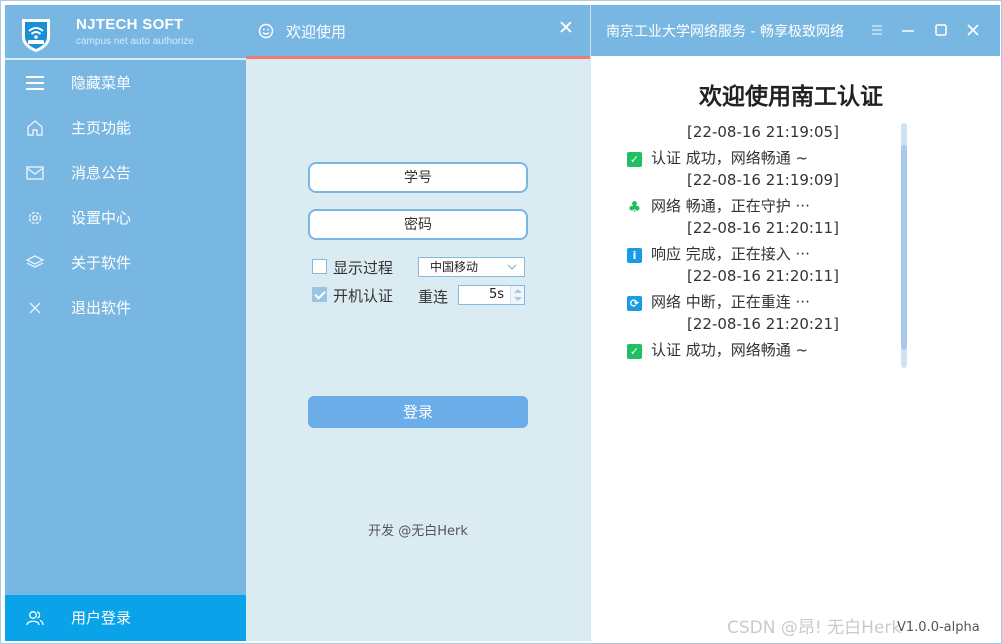 The height and width of the screenshot is (644, 1002). What do you see at coordinates (418, 177) in the screenshot?
I see `student-id-input` at bounding box center [418, 177].